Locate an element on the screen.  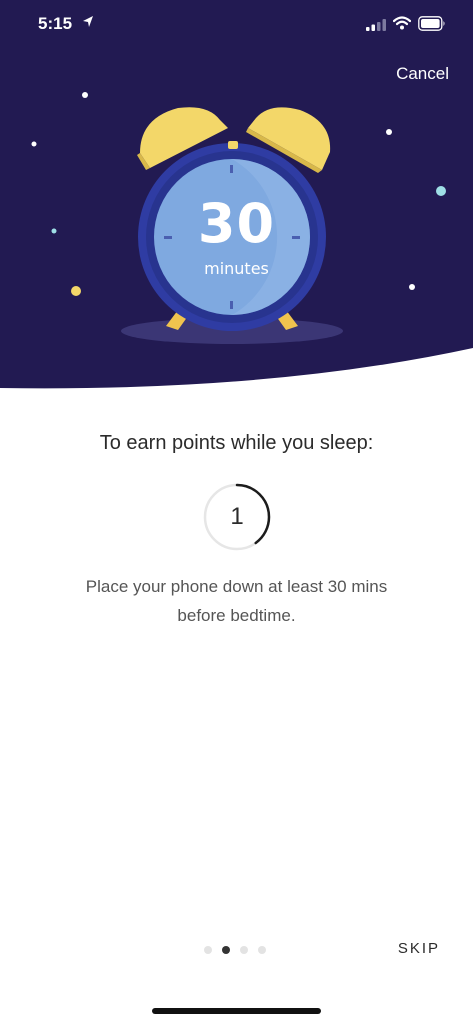
signal-icon is located at coordinates (376, 25).